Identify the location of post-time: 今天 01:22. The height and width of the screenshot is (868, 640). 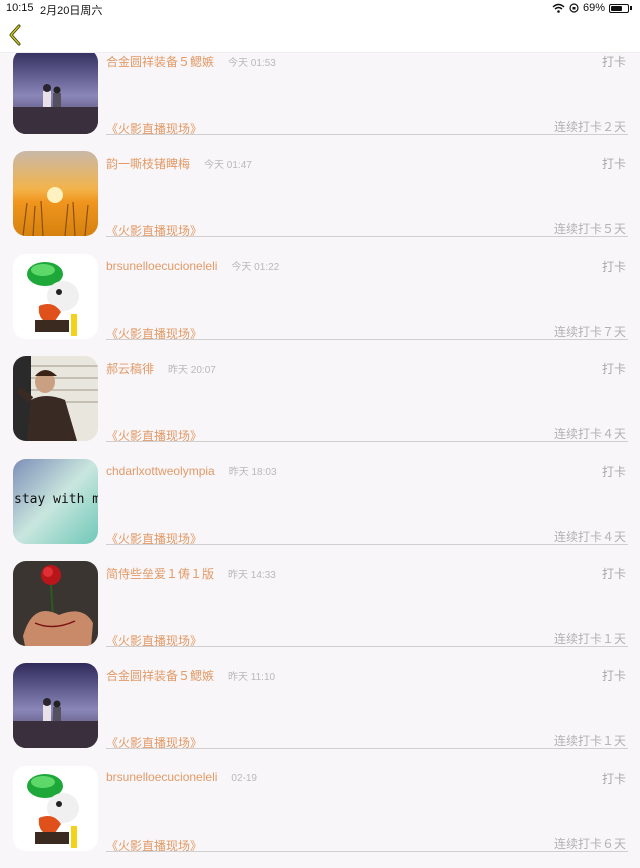
(255, 267).